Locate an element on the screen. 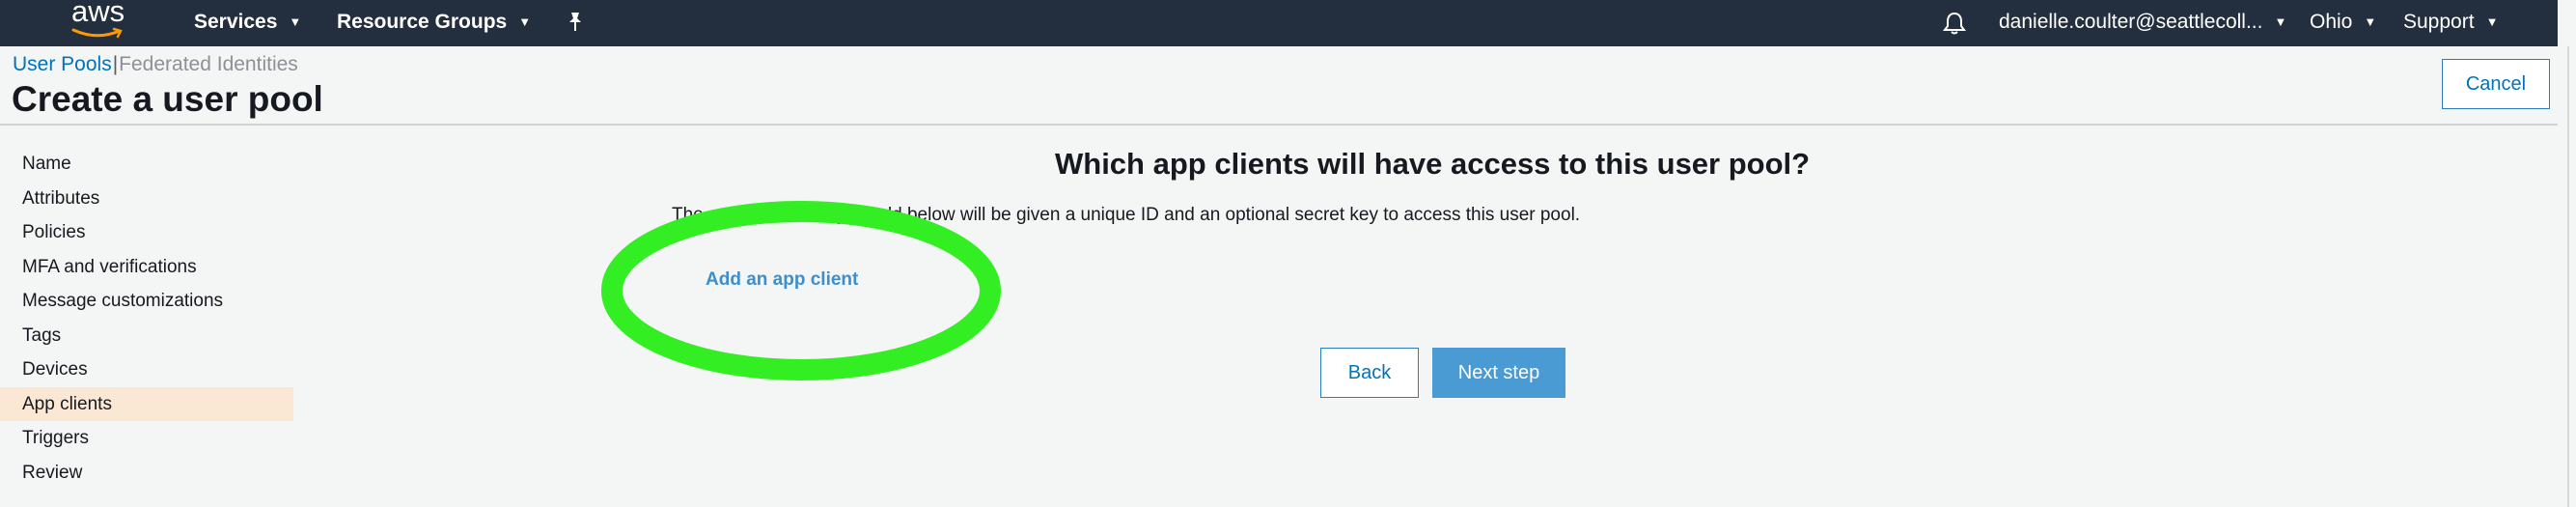  header-divider is located at coordinates (1279, 125).